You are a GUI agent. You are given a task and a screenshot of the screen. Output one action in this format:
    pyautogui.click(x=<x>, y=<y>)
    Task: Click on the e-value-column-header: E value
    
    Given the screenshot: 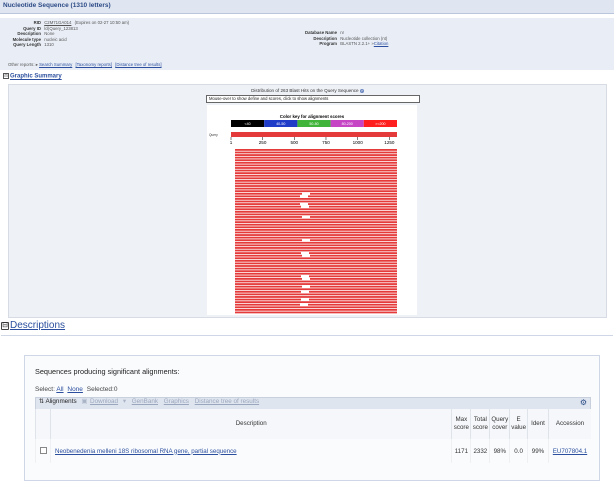 What is the action you would take?
    pyautogui.click(x=518, y=424)
    